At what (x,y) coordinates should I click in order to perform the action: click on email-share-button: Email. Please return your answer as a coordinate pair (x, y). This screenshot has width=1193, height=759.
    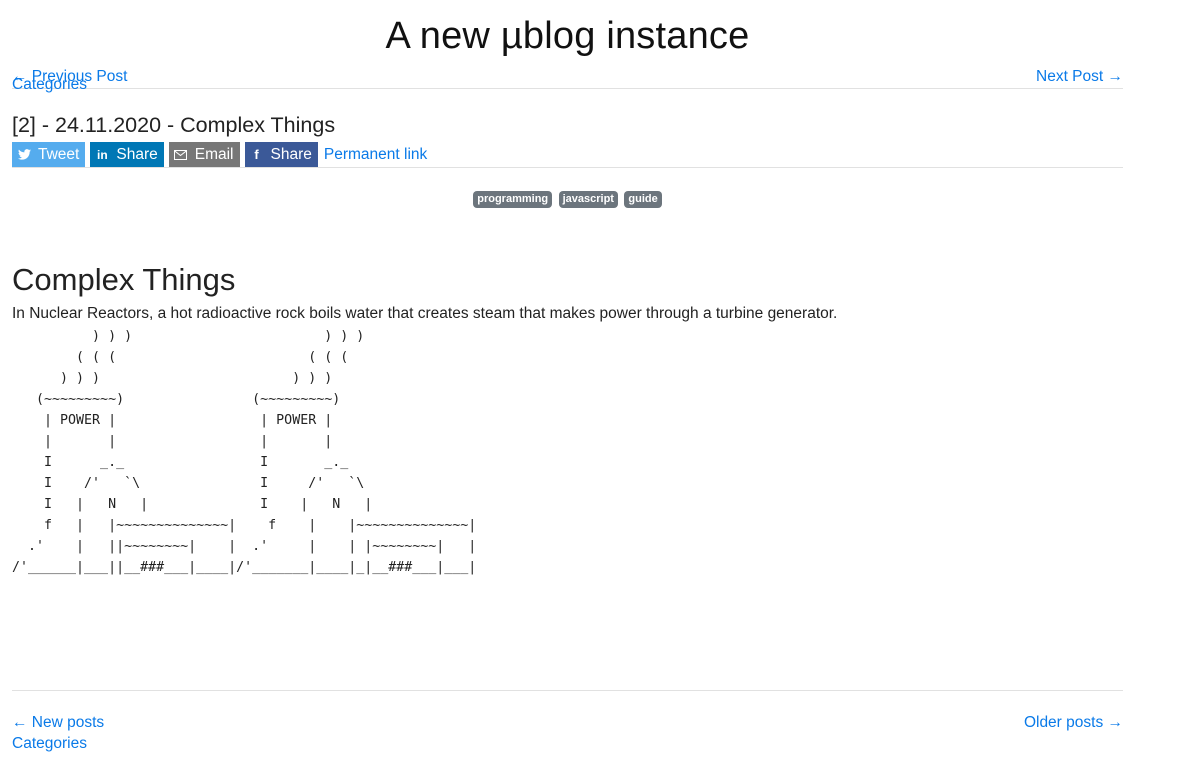
    Looking at the image, I should click on (204, 154).